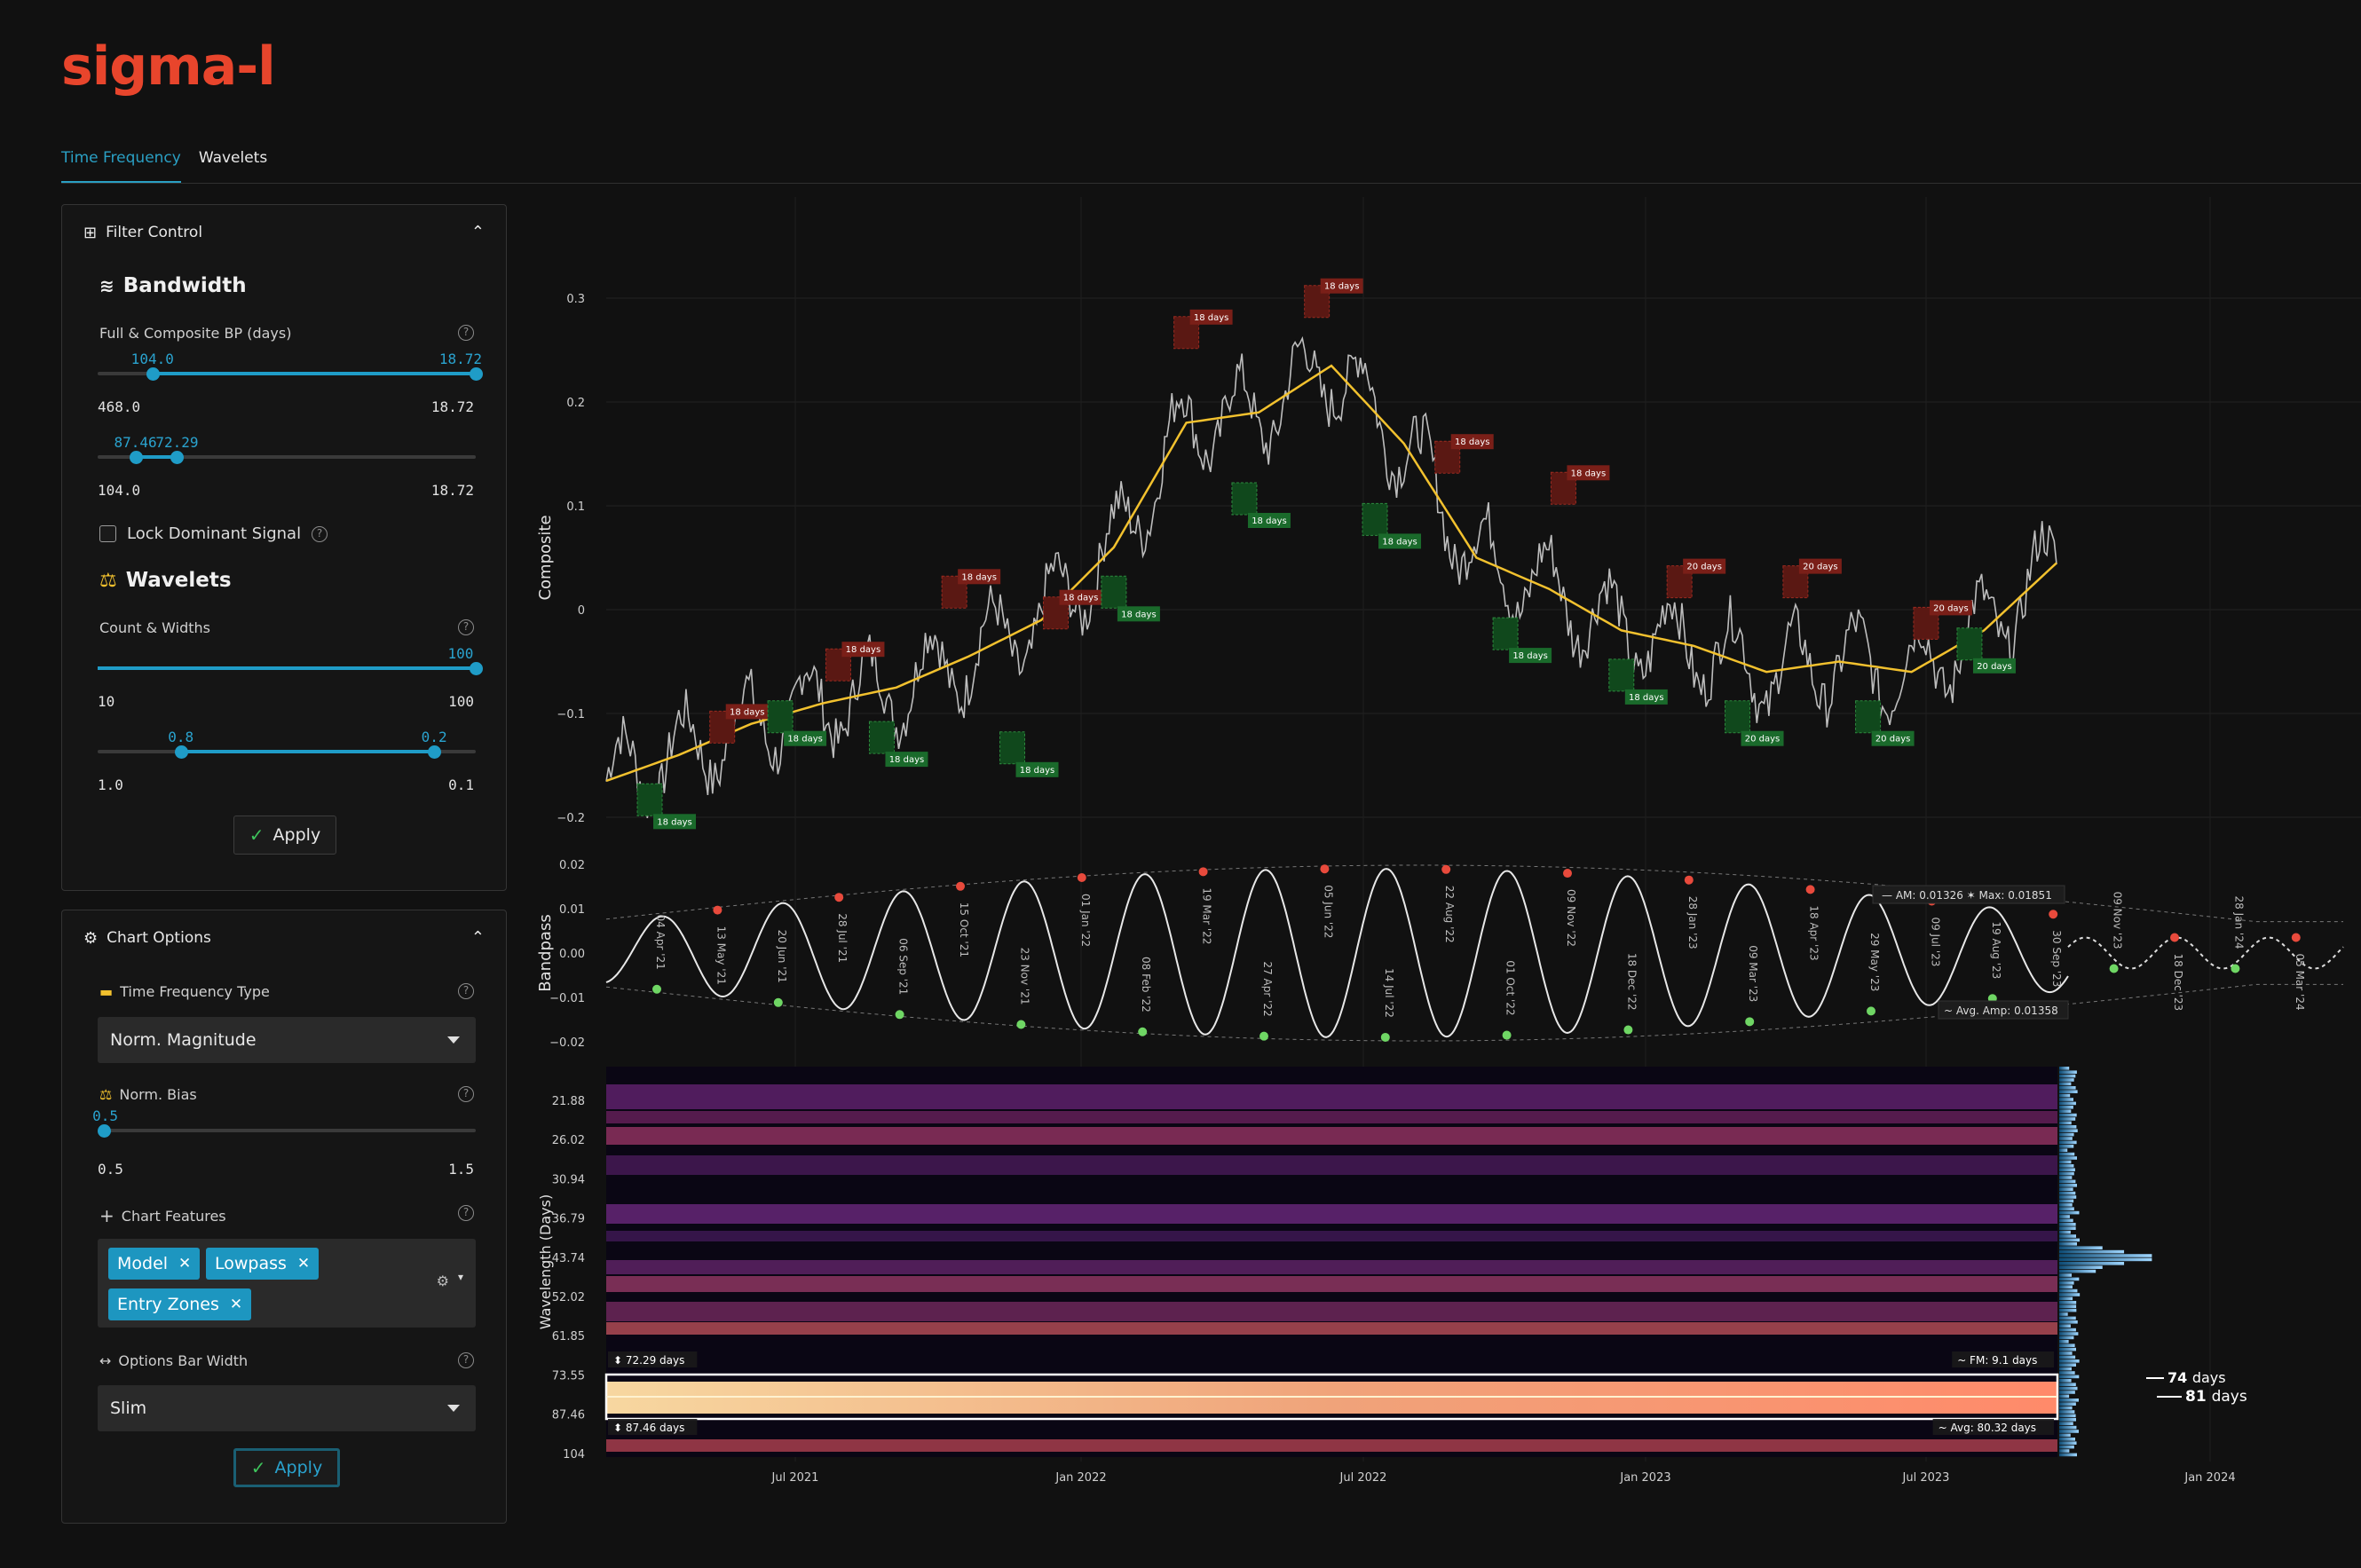 The image size is (2361, 1568). What do you see at coordinates (263, 1264) in the screenshot?
I see `chip-lowpass: Lowpass ✕` at bounding box center [263, 1264].